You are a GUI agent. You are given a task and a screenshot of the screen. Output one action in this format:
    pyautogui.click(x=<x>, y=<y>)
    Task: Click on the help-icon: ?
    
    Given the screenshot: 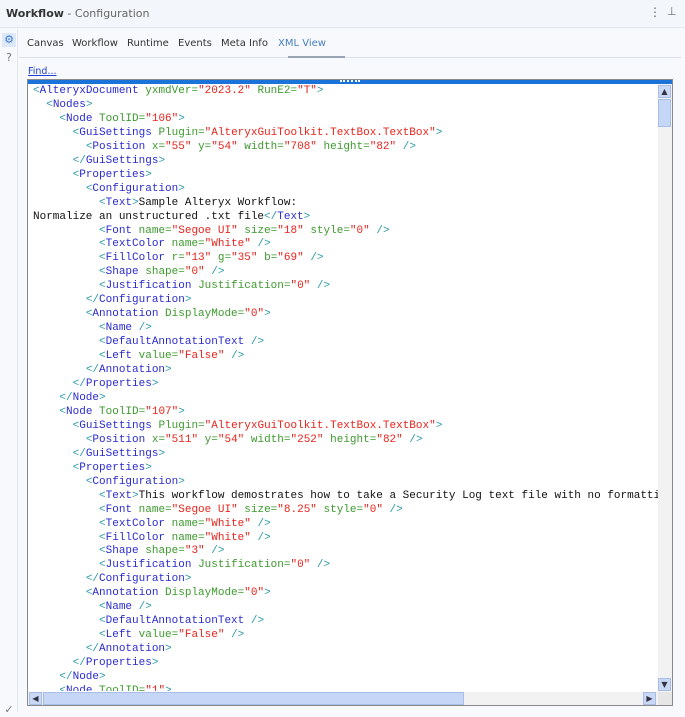 What is the action you would take?
    pyautogui.click(x=9, y=58)
    